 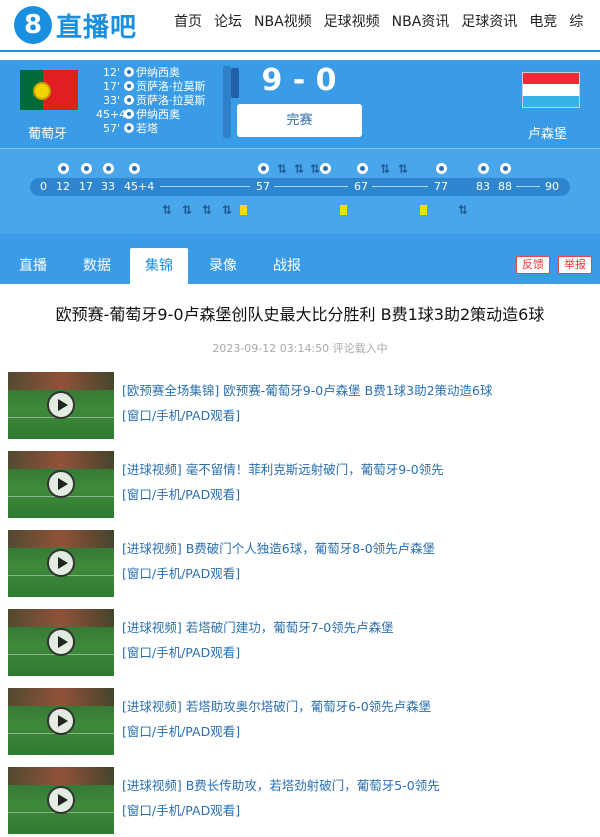 I want to click on article-meta: 2023-09-12 03:14:50 评论载入中, so click(x=300, y=348).